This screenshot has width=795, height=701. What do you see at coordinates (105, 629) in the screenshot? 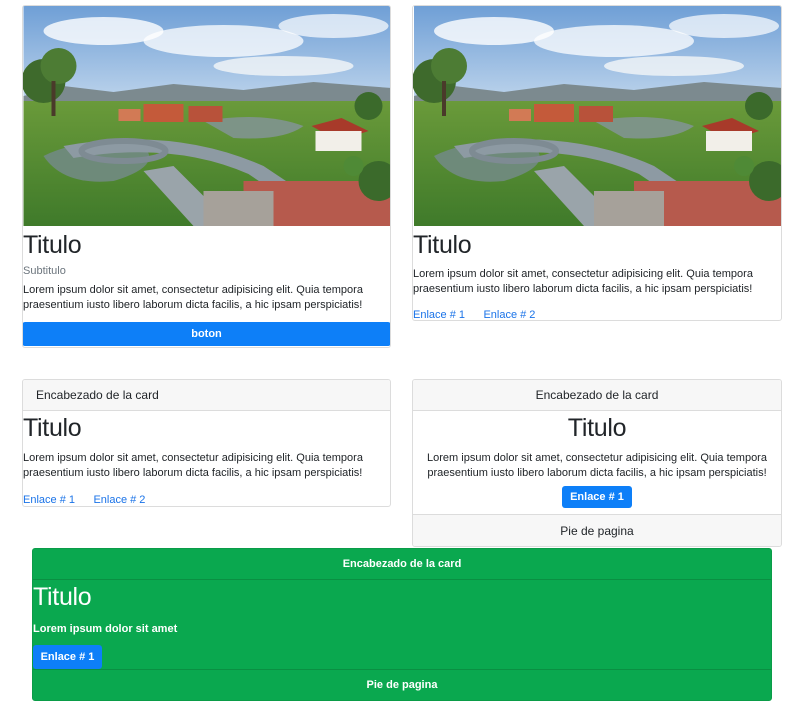
I see `card-text: Lorem ipsum dolor sit amet` at bounding box center [105, 629].